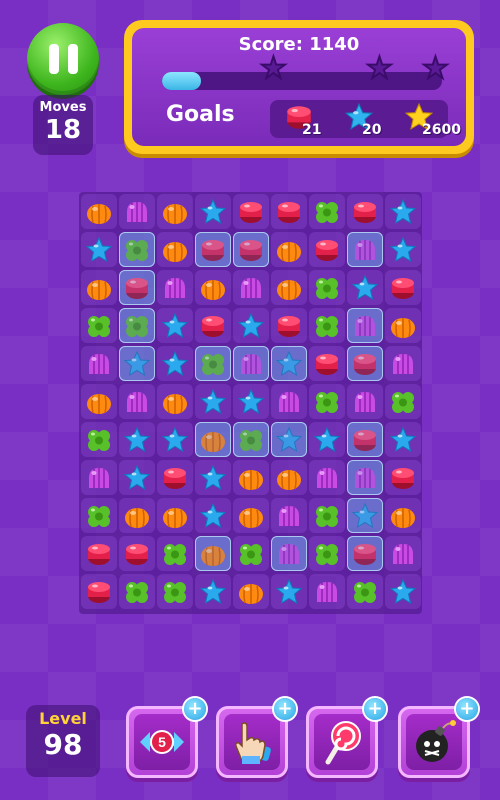  Describe the element at coordinates (195, 709) in the screenshot. I see `booster-extra-moves-plus: +` at that location.